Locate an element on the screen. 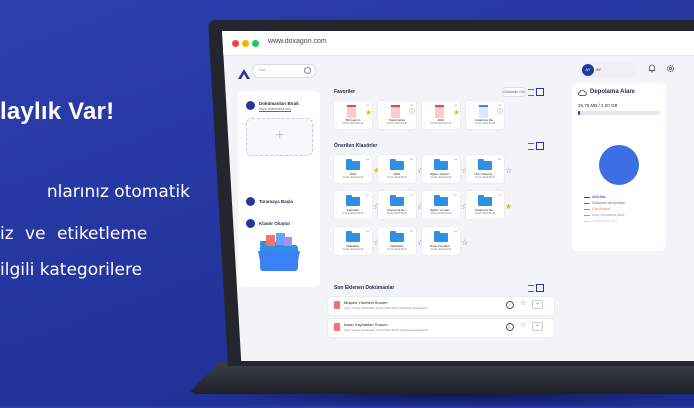 The height and width of the screenshot is (408, 694). folder-card: ••• Araştırma Ra... 01.01.2023 09:32 is located at coordinates (485, 205).